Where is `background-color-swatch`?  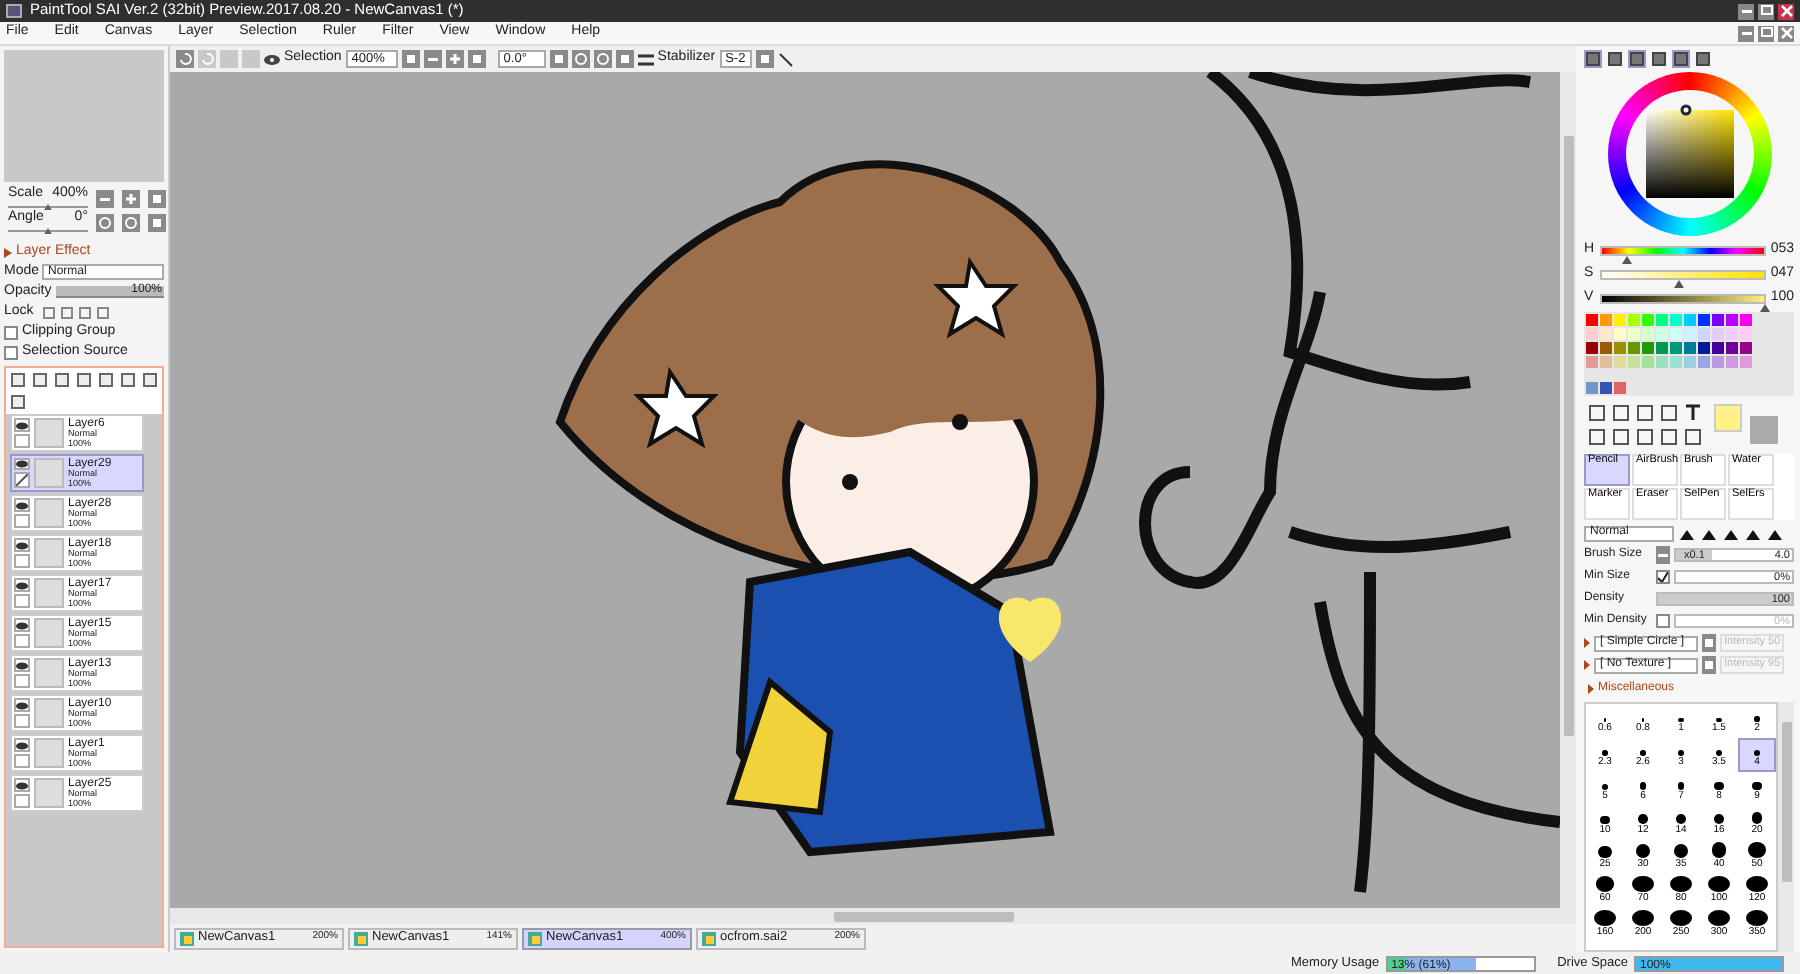 background-color-swatch is located at coordinates (1764, 430).